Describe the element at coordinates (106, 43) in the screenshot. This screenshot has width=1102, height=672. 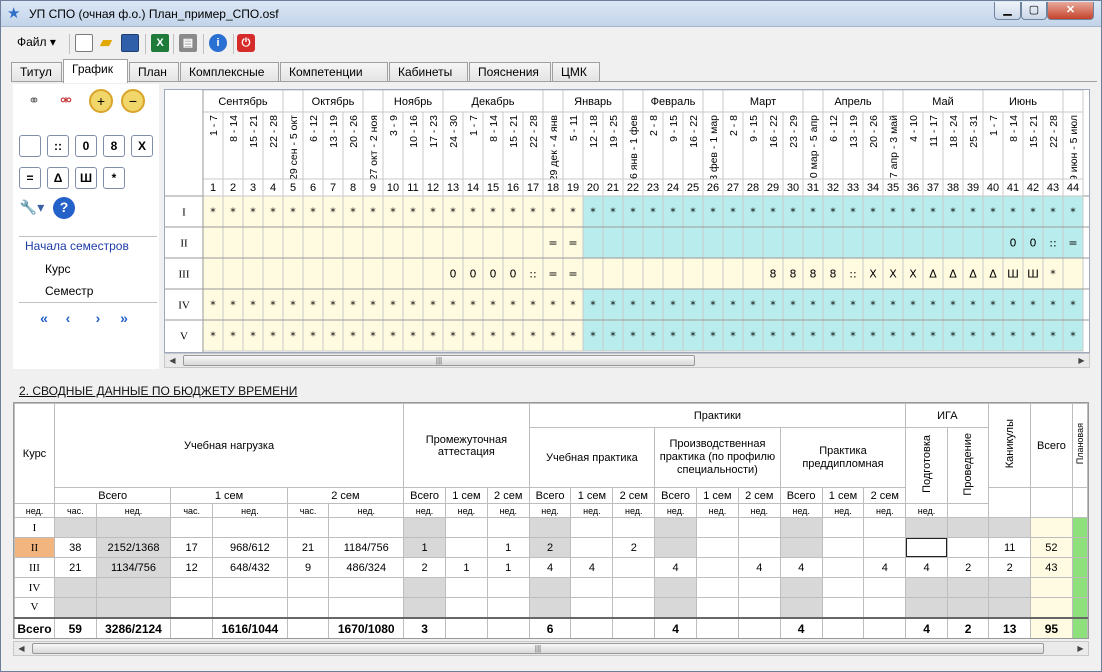
I see `open-folder-icon: ▰` at that location.